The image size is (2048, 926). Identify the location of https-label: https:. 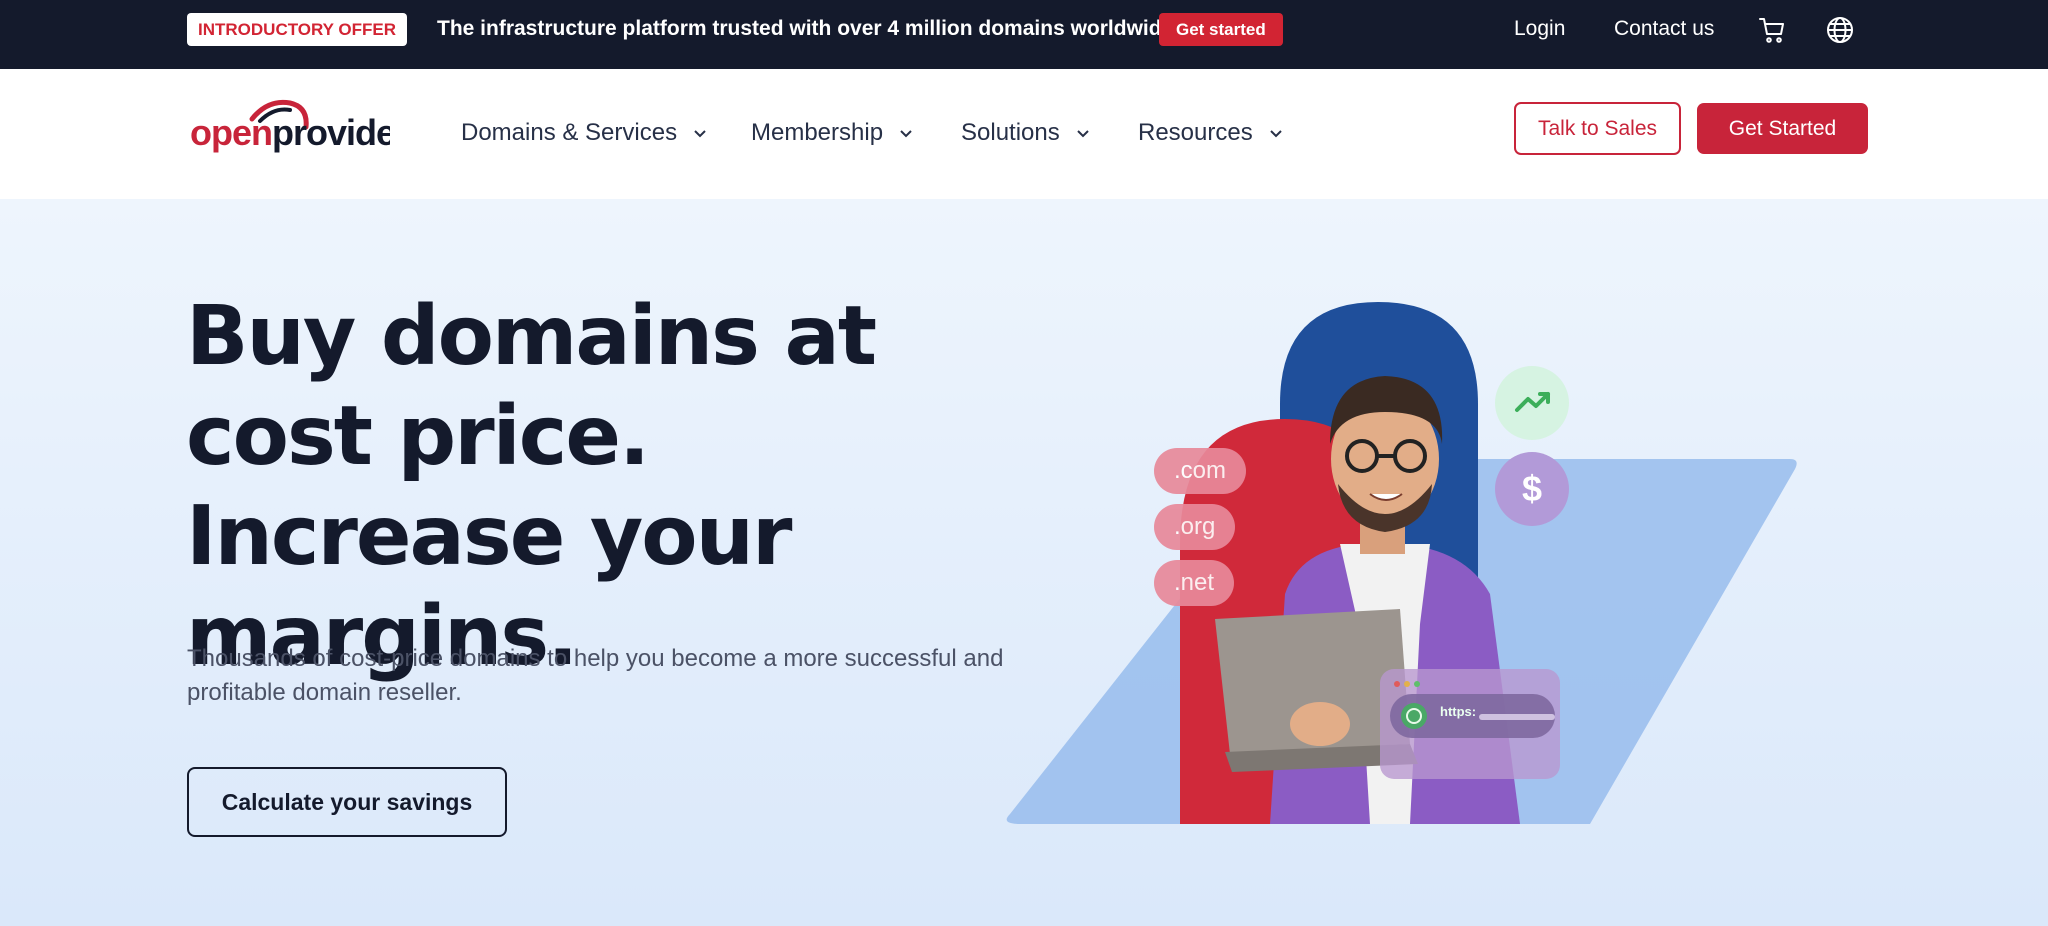
(1458, 711).